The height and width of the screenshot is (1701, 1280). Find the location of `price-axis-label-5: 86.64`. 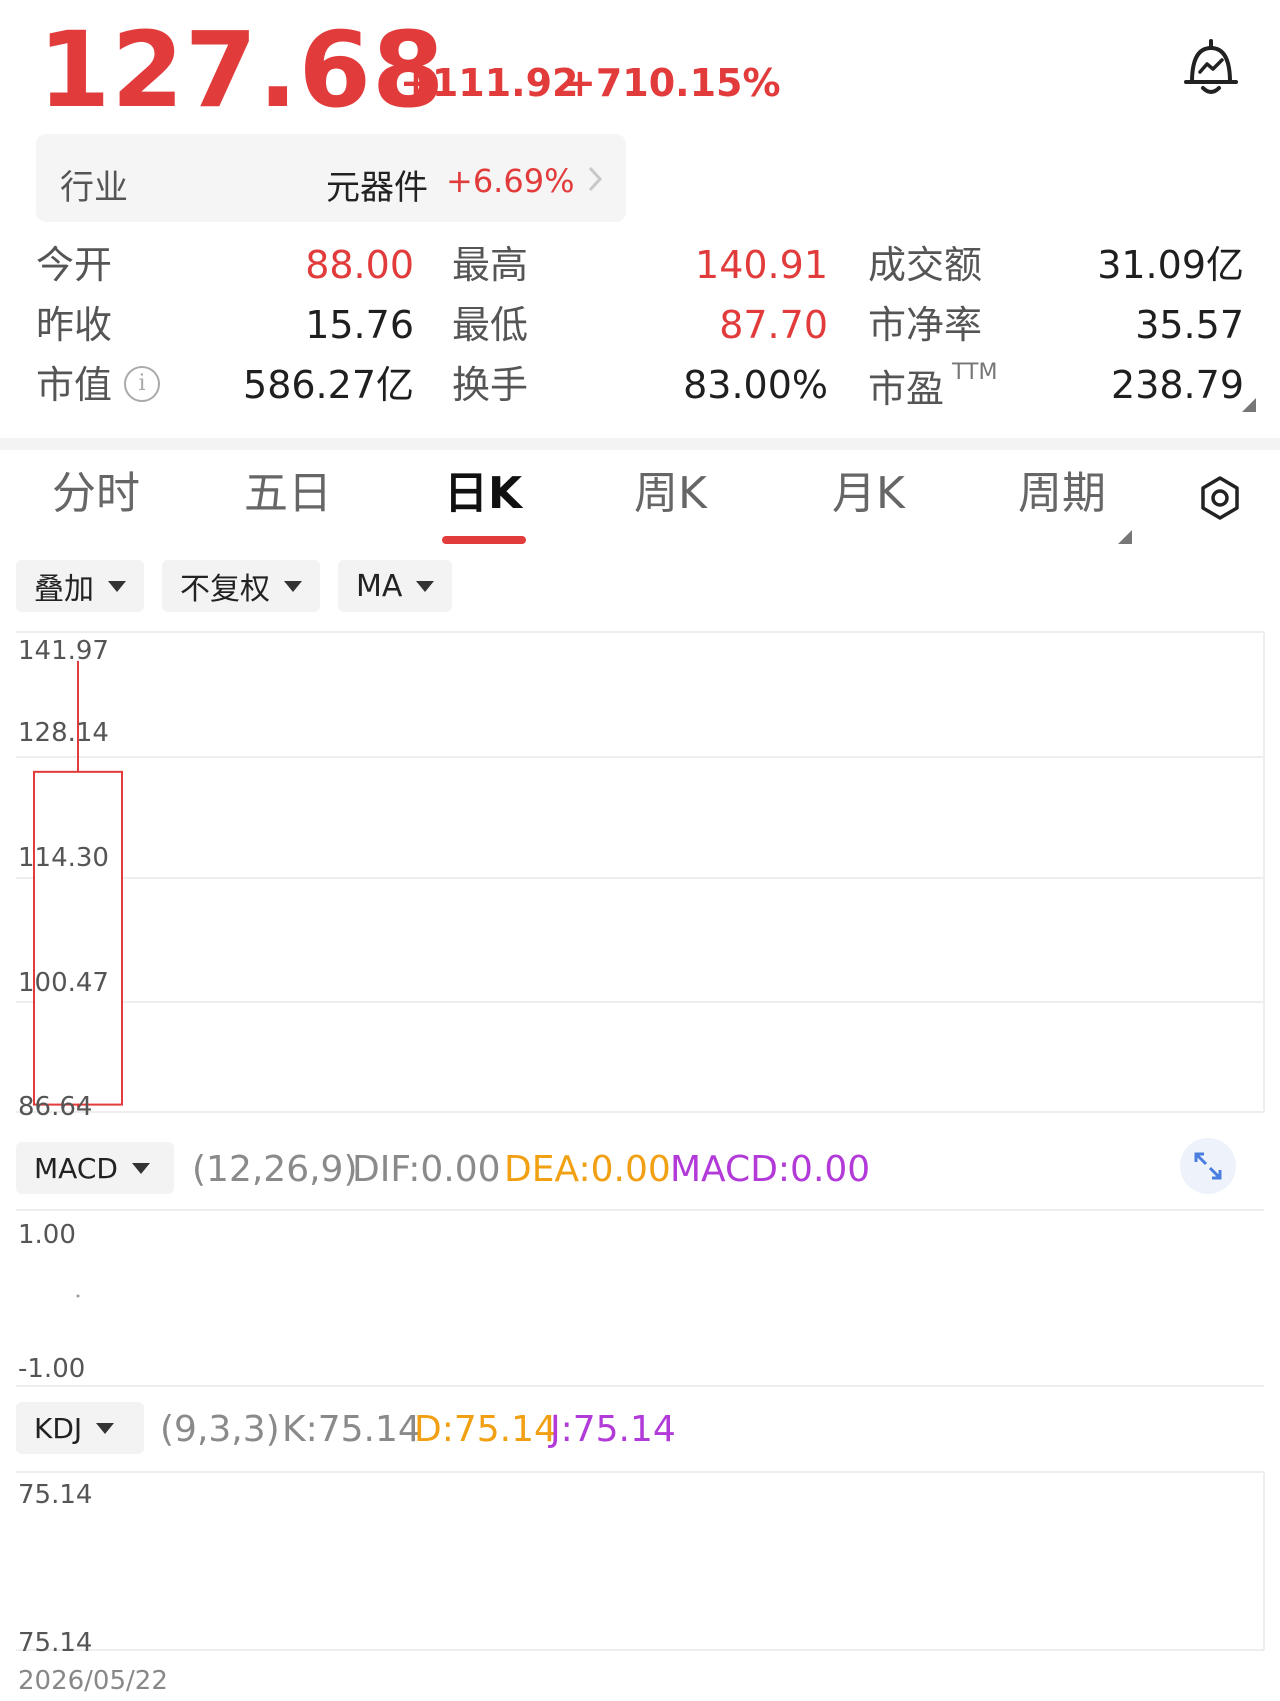

price-axis-label-5: 86.64 is located at coordinates (55, 1107).